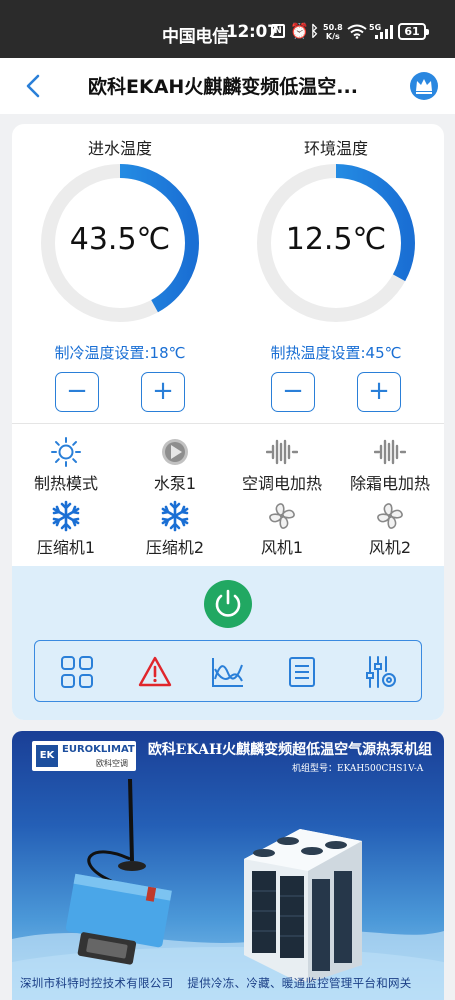 Image resolution: width=455 pixels, height=1000 pixels. I want to click on alarm-icon, so click(155, 672).